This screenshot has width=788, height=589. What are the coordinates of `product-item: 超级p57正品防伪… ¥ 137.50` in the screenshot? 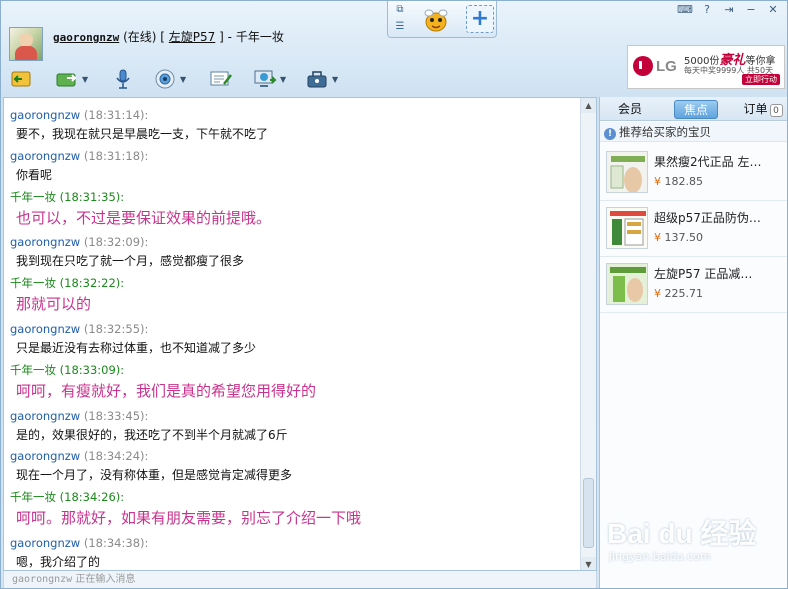 It's located at (693, 229).